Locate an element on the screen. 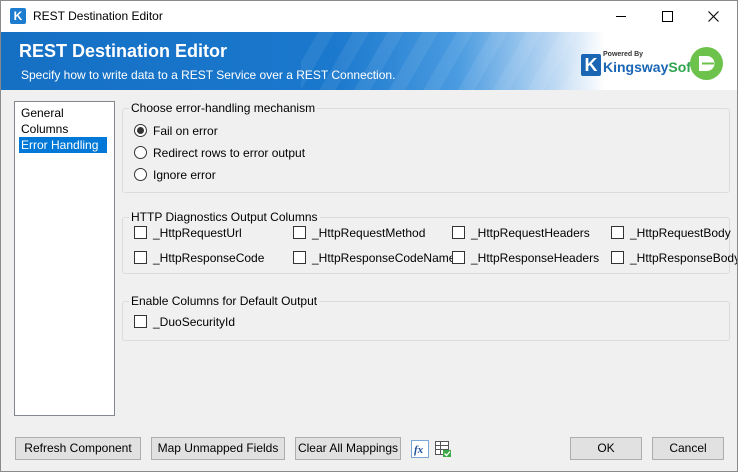 Image resolution: width=738 pixels, height=472 pixels. checkbox-label: _HttpRequestUrl is located at coordinates (197, 233).